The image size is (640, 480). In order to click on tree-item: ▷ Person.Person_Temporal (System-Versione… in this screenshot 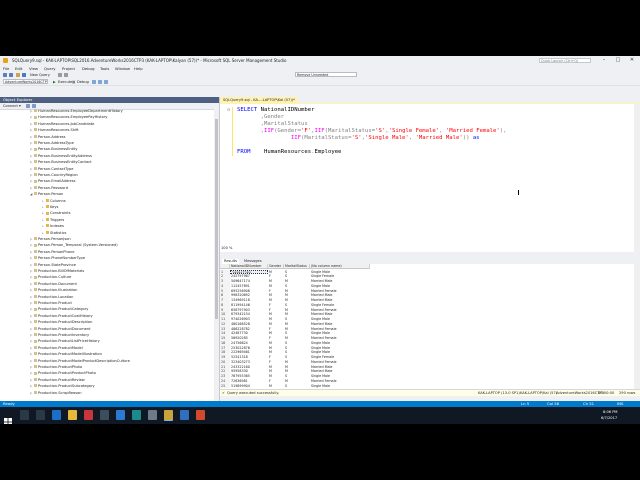, I will do `click(74, 245)`.